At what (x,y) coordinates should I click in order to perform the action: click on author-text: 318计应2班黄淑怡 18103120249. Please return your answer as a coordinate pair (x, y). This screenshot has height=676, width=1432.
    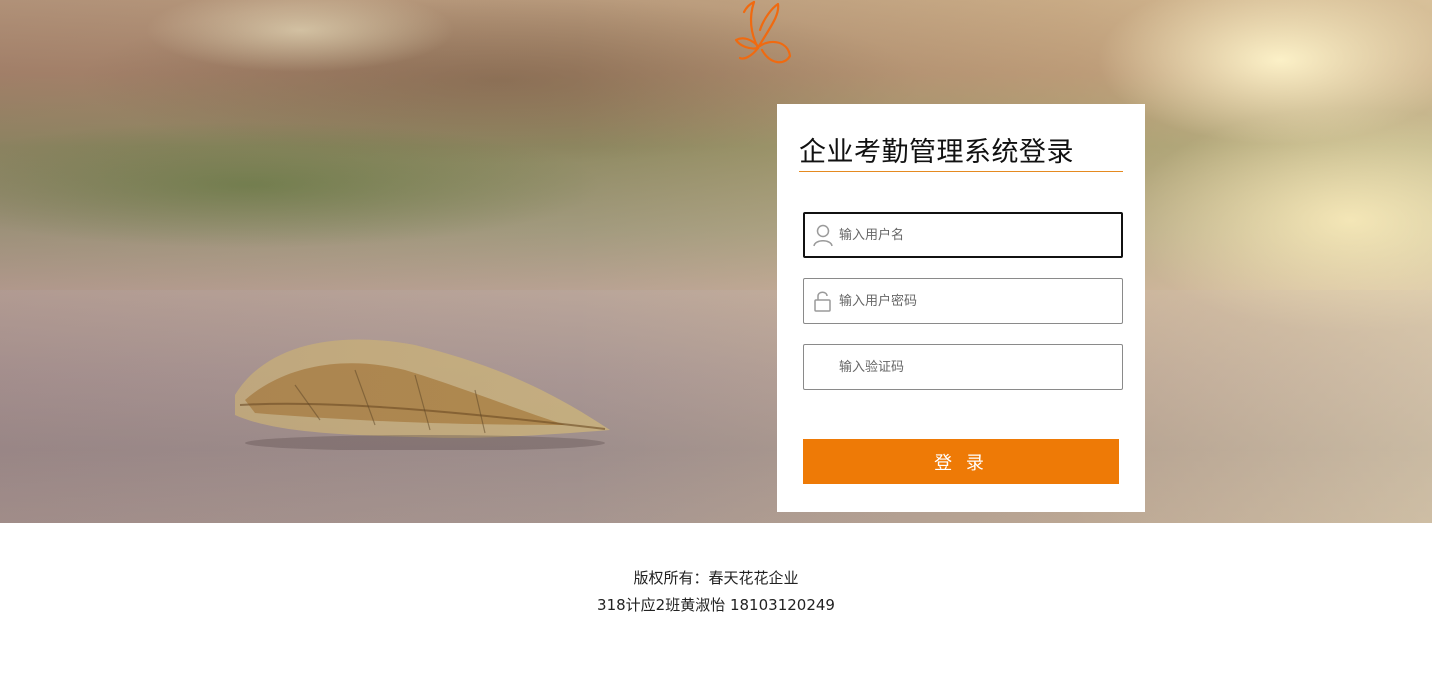
    Looking at the image, I should click on (716, 605).